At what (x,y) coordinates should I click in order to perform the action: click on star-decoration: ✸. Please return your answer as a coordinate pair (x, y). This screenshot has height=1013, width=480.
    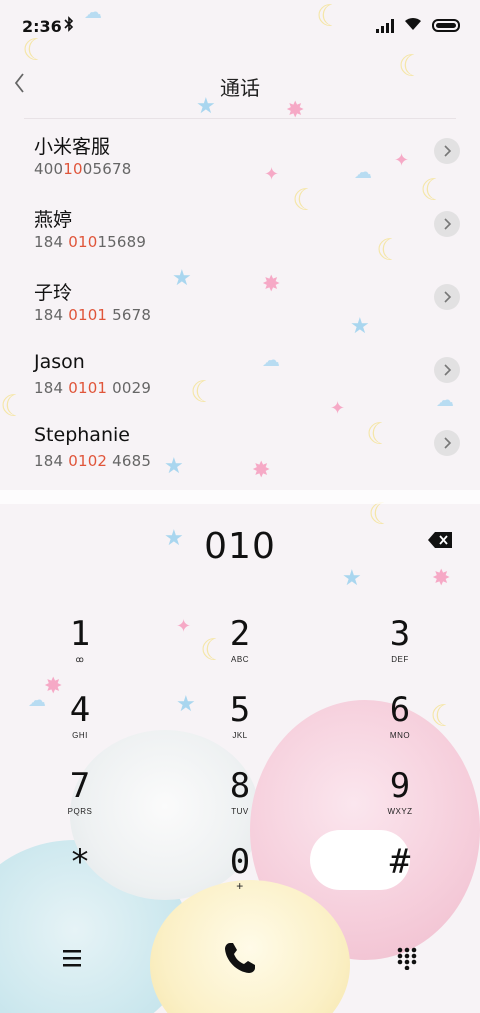
    Looking at the image, I should click on (441, 578).